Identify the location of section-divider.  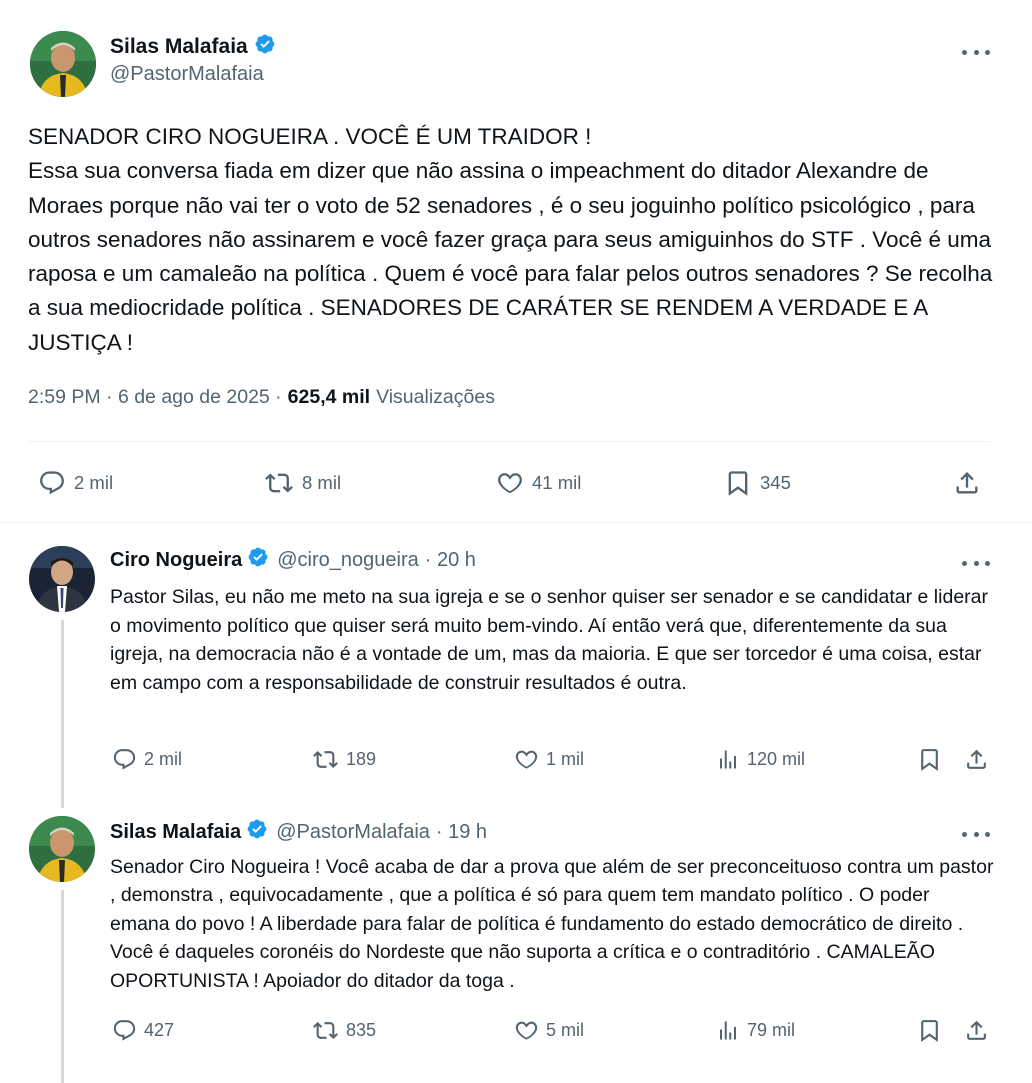
(516, 522).